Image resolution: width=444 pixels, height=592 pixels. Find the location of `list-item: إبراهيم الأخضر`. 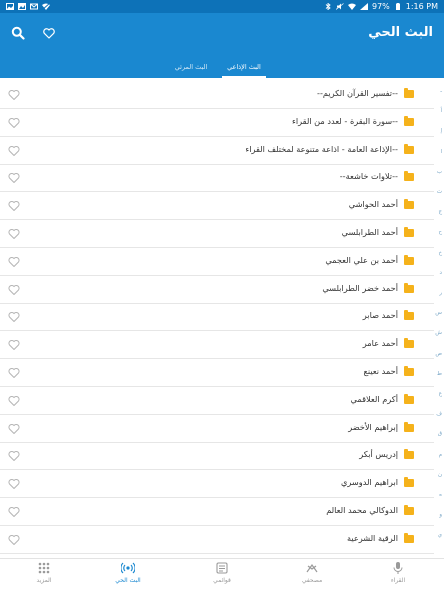

list-item: إبراهيم الأخضر is located at coordinates (217, 429).